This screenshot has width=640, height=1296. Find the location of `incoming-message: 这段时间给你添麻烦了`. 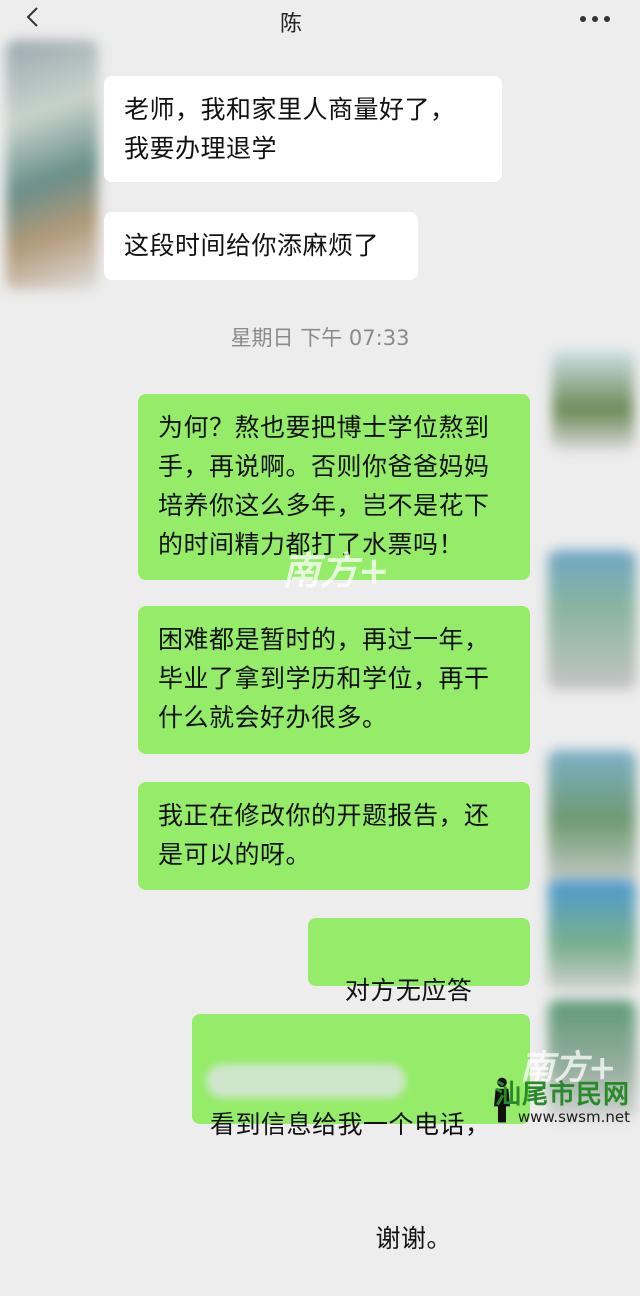

incoming-message: 这段时间给你添麻烦了 is located at coordinates (261, 246).